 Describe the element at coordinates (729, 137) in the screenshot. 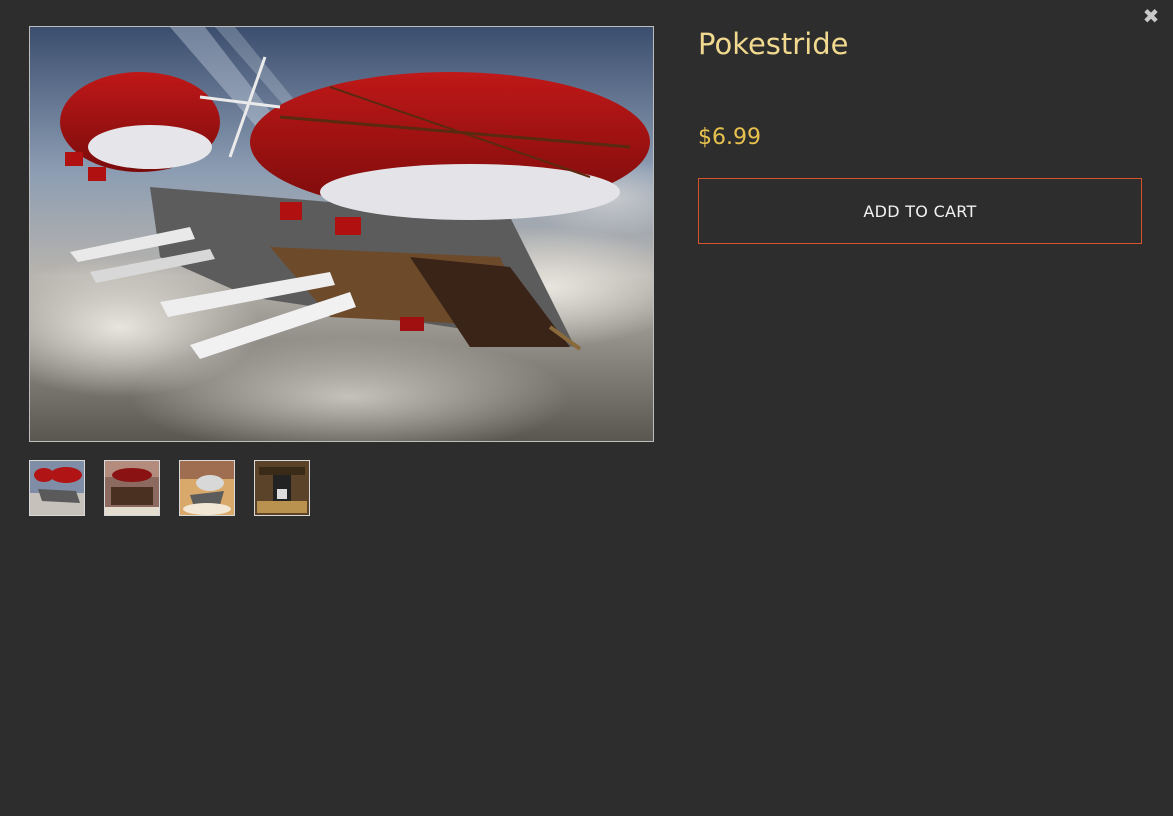

I see `product-price: $6.99` at that location.